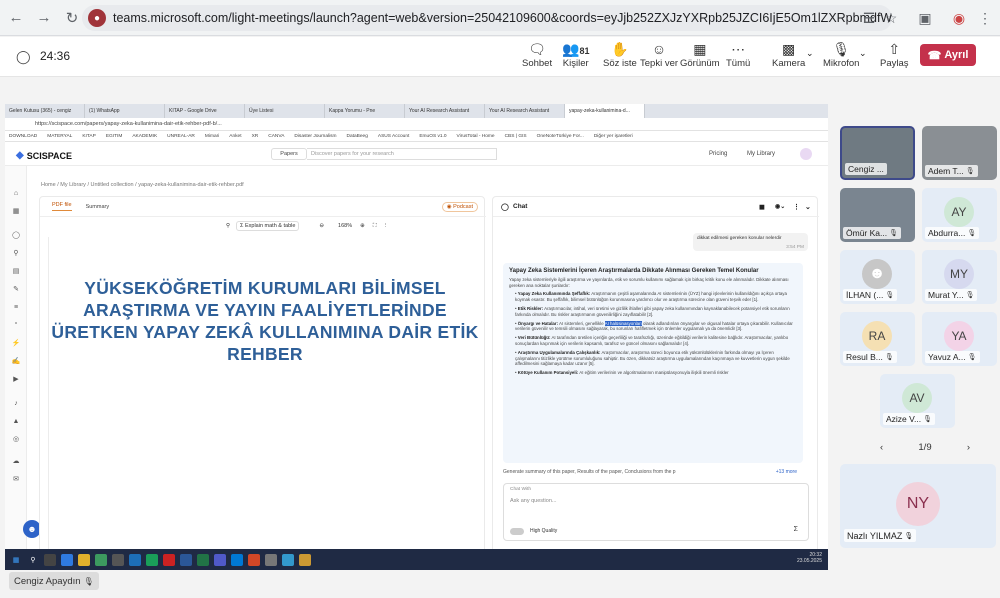 The width and height of the screenshot is (1000, 598). Describe the element at coordinates (918, 506) in the screenshot. I see `participant-tile: NY Nazlı YILMAZ 🎙` at that location.